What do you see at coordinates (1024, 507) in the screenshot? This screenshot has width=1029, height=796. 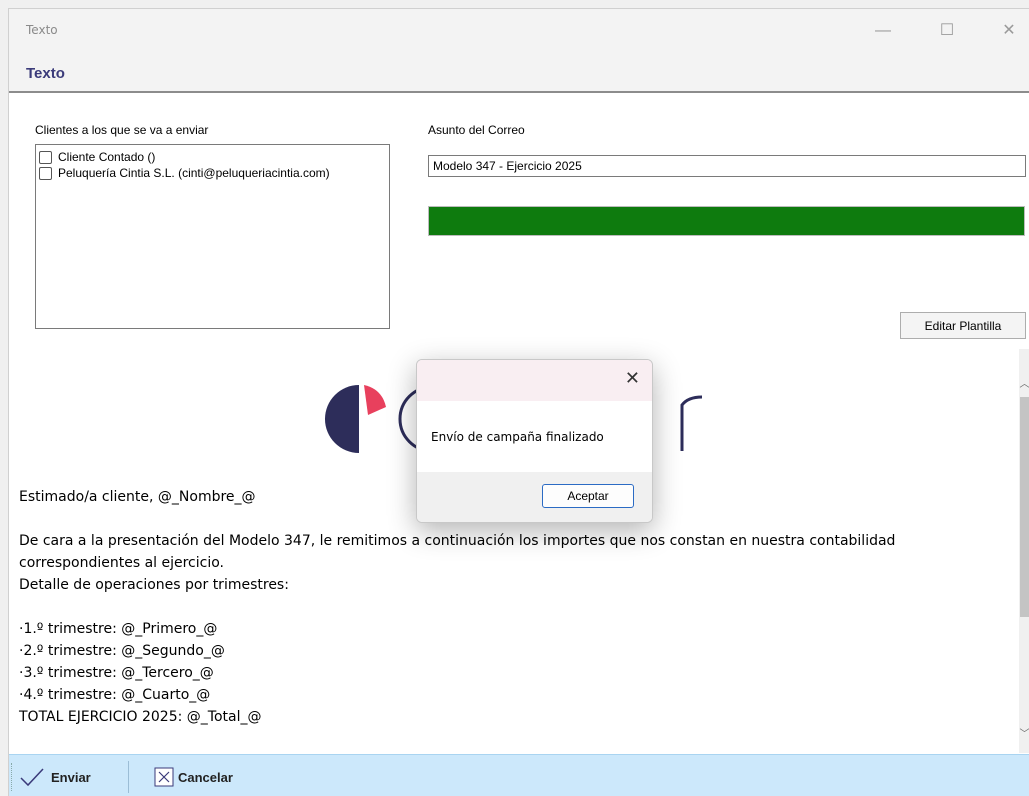 I see `scroll-thumb` at bounding box center [1024, 507].